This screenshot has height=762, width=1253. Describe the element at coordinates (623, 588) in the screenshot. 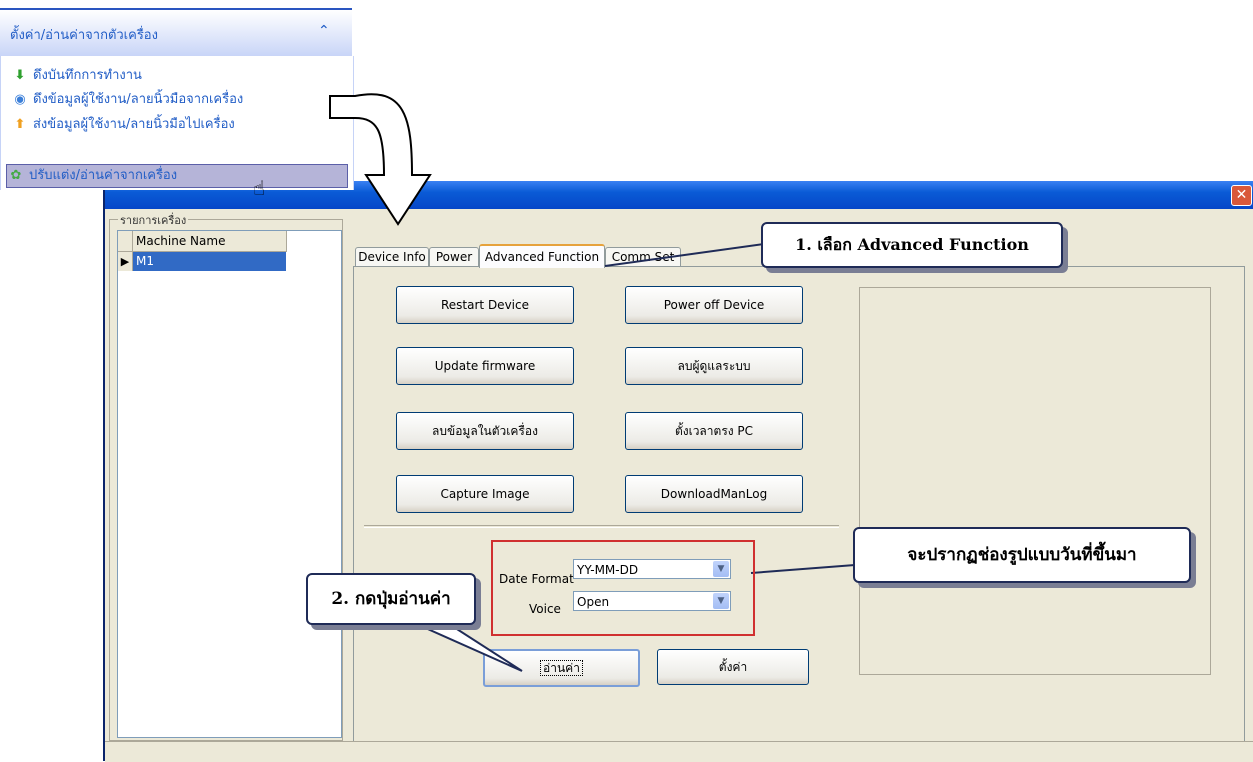

I see `date-voice-highlight` at that location.